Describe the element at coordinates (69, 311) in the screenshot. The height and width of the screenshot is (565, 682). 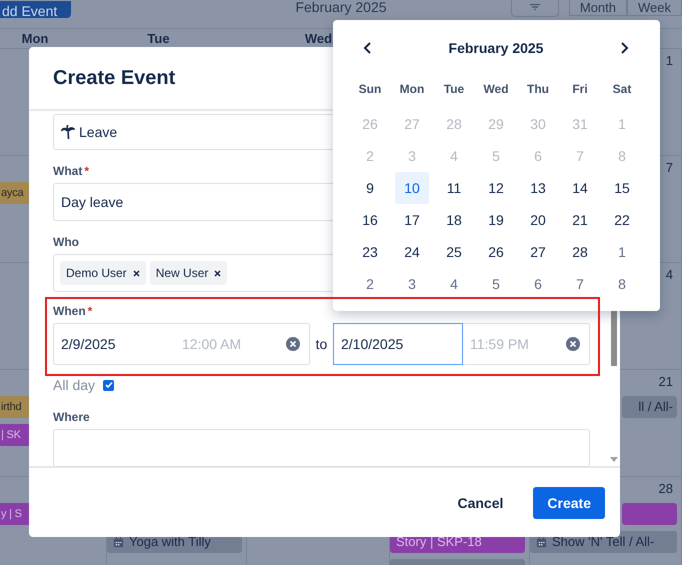
I see `field-label: When` at that location.